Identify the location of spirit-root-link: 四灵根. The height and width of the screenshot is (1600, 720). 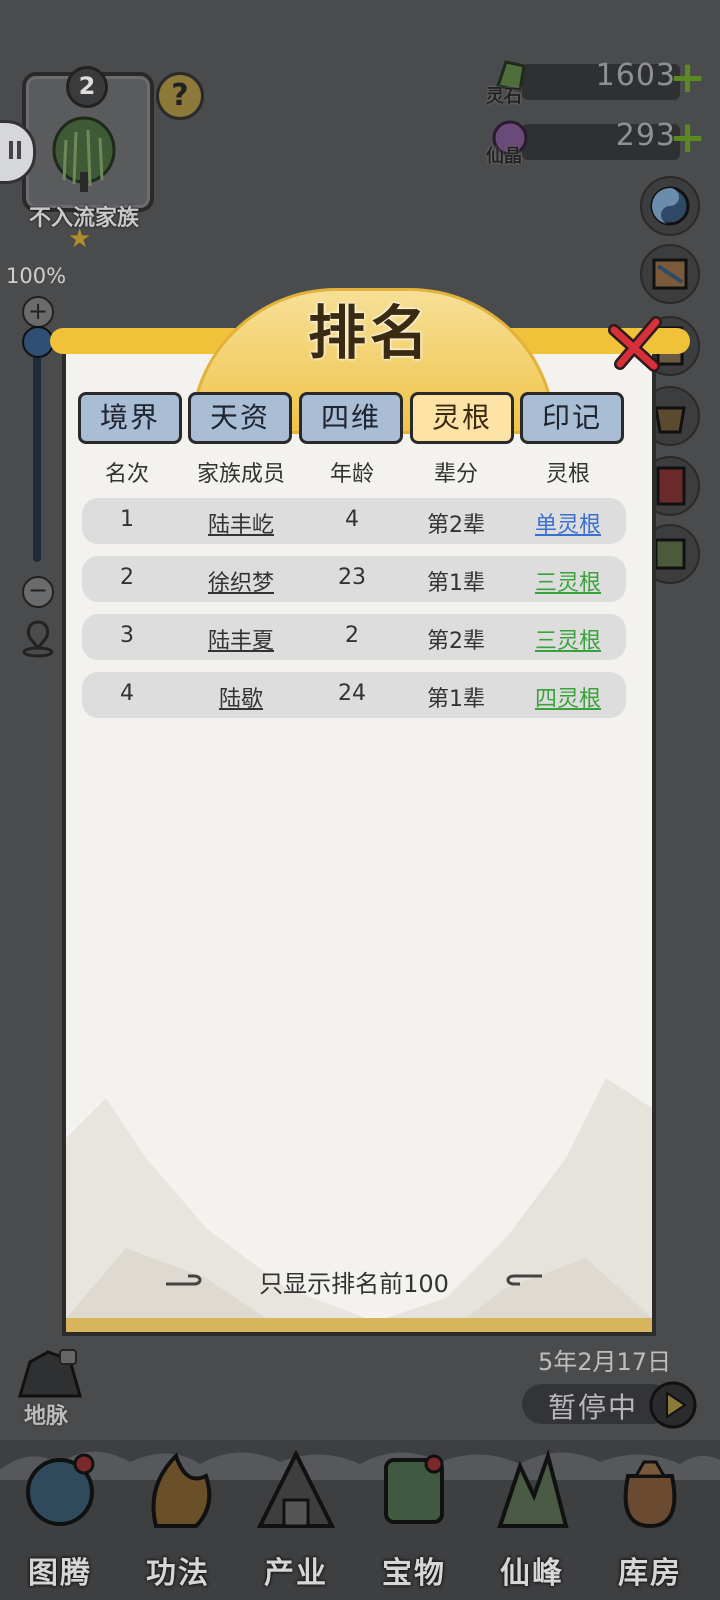
(568, 697).